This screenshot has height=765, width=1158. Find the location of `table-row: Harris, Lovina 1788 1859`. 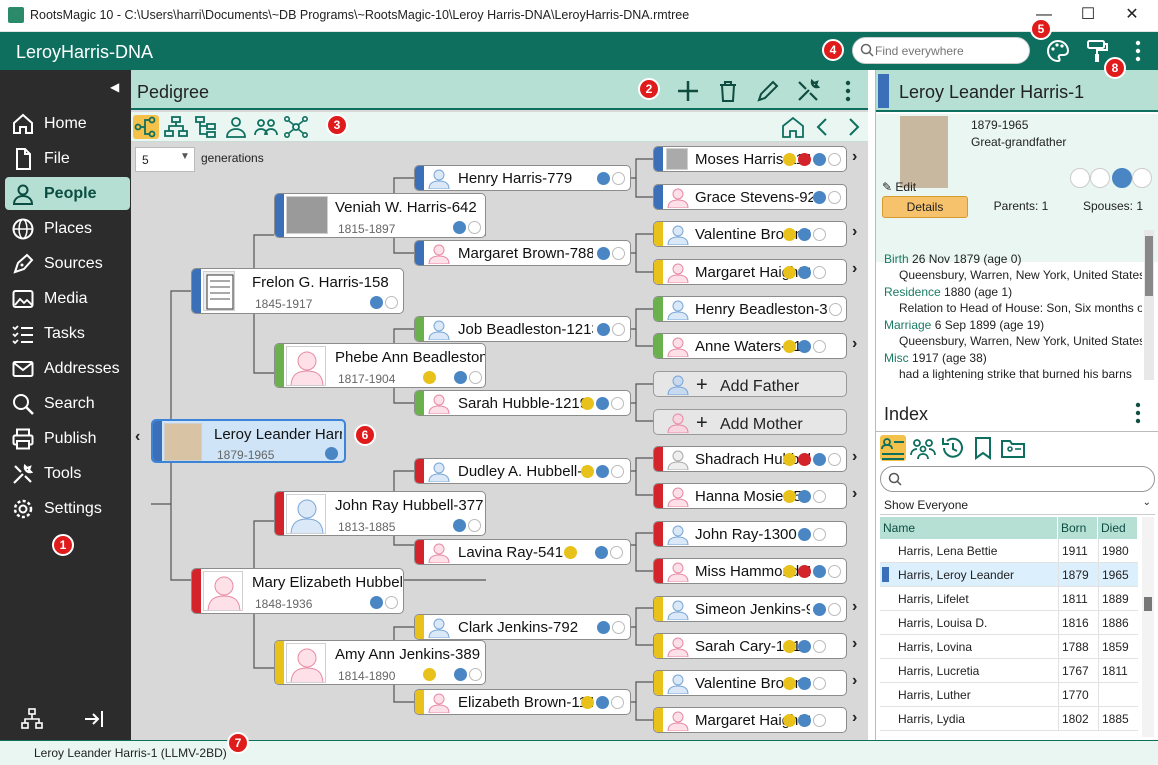

table-row: Harris, Lovina 1788 1859 is located at coordinates (1009, 647).